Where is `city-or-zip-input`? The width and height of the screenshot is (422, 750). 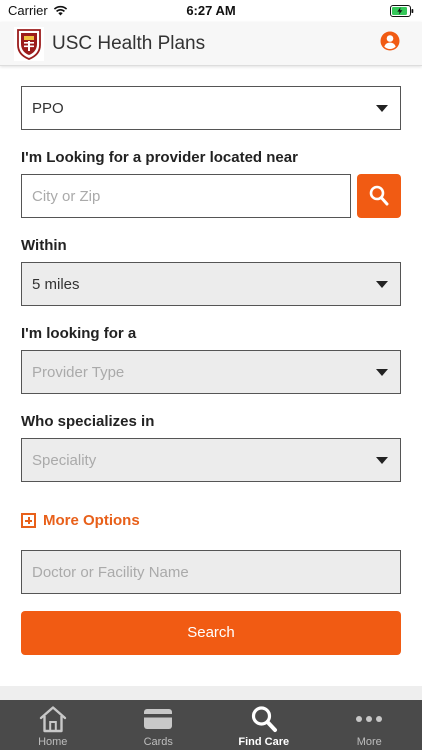
city-or-zip-input is located at coordinates (186, 196).